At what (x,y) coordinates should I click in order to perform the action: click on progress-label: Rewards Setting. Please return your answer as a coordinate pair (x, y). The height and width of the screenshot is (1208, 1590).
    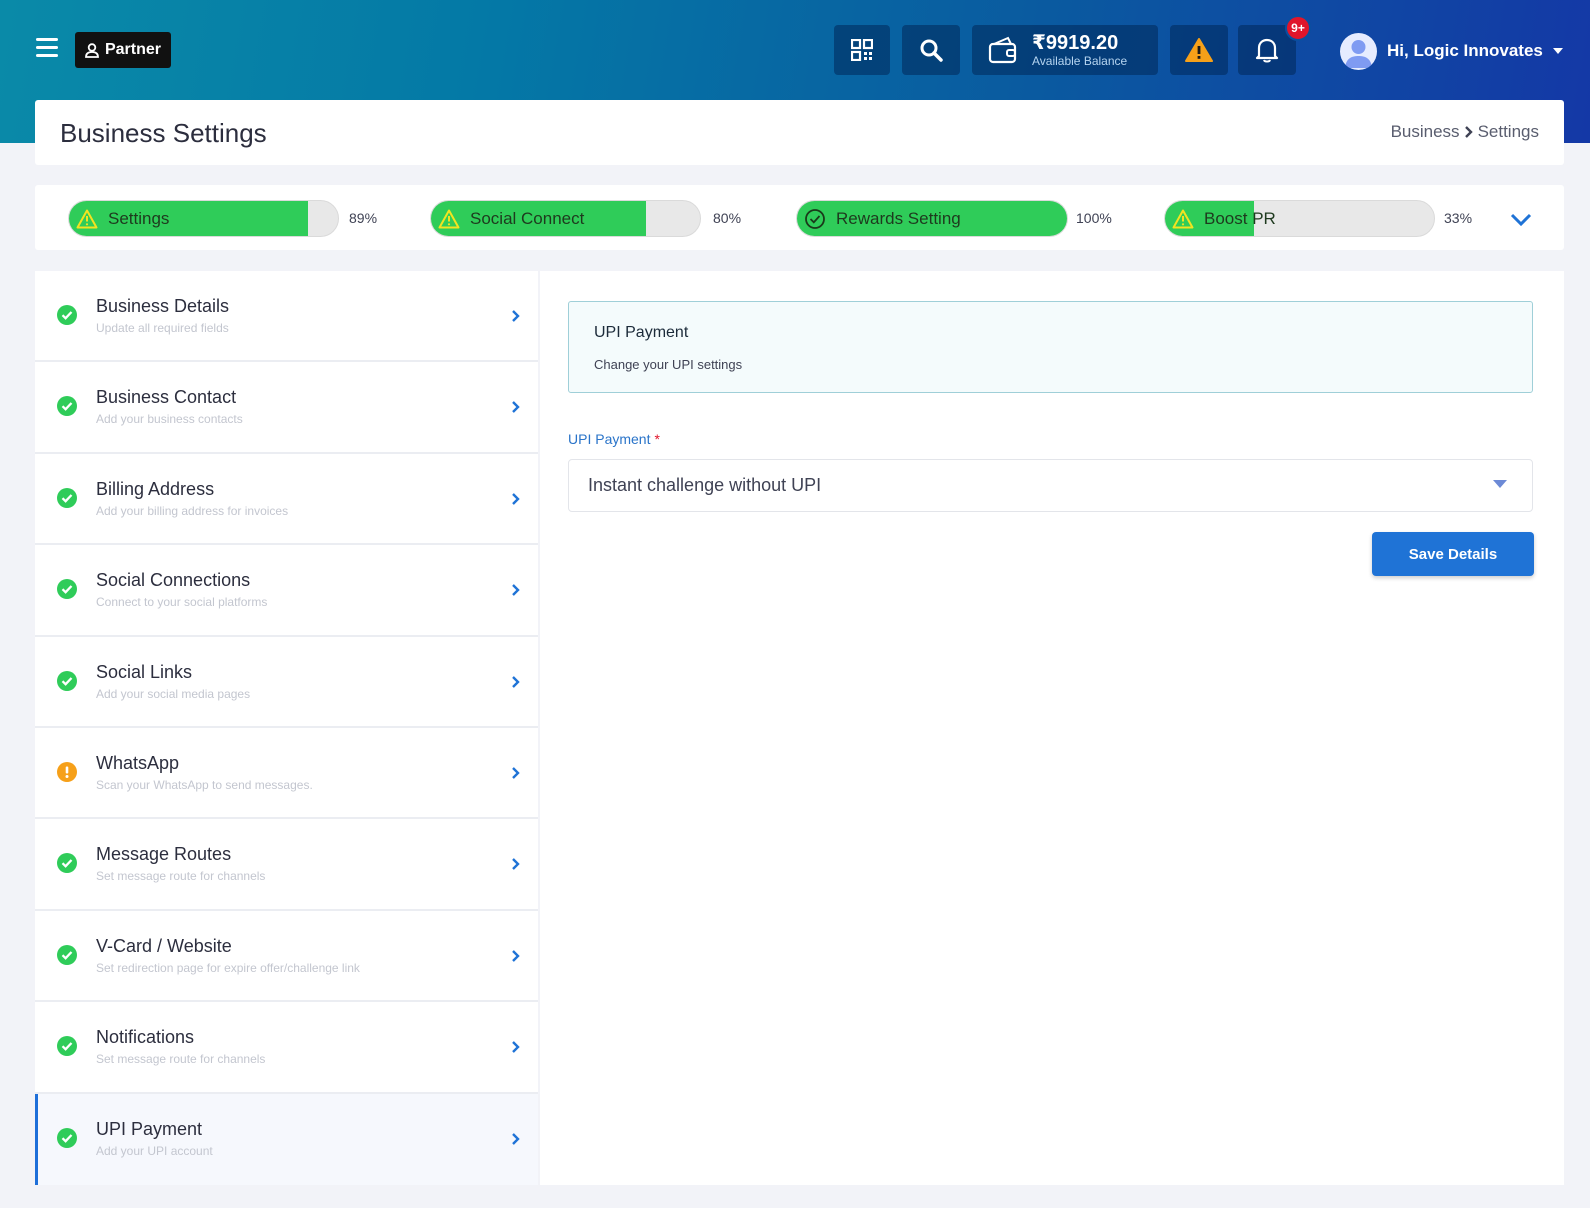
    Looking at the image, I should click on (898, 218).